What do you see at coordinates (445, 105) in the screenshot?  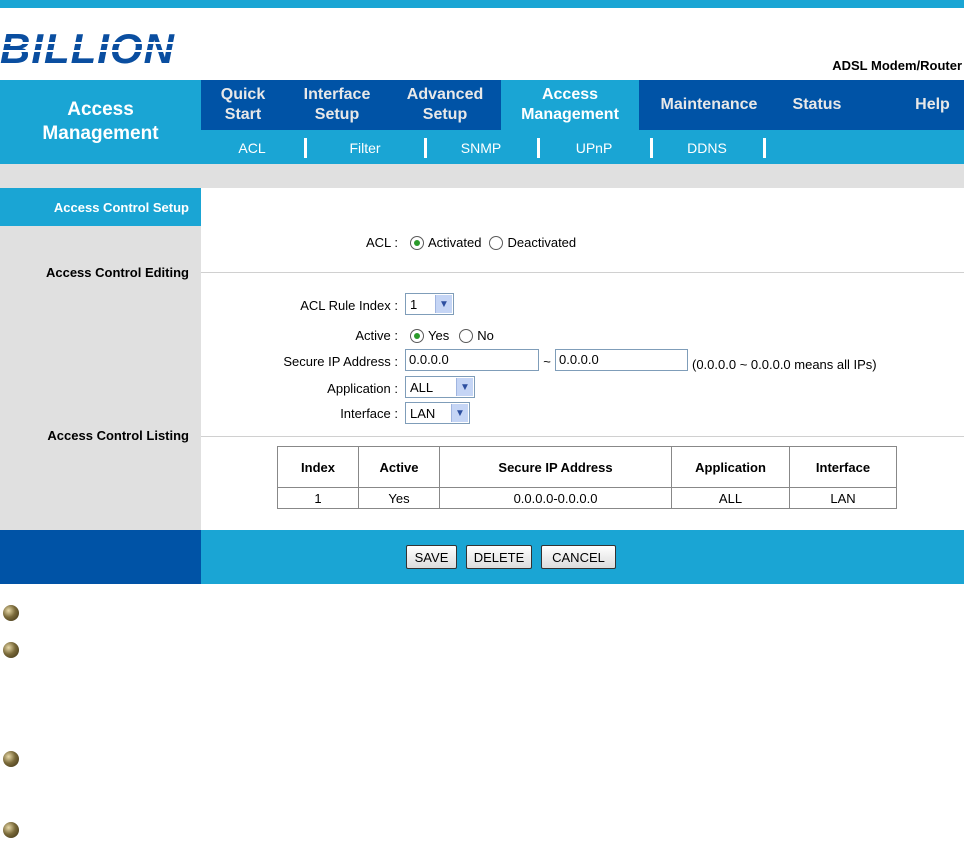 I see `nav-advanced-setup: Advanced Setup` at bounding box center [445, 105].